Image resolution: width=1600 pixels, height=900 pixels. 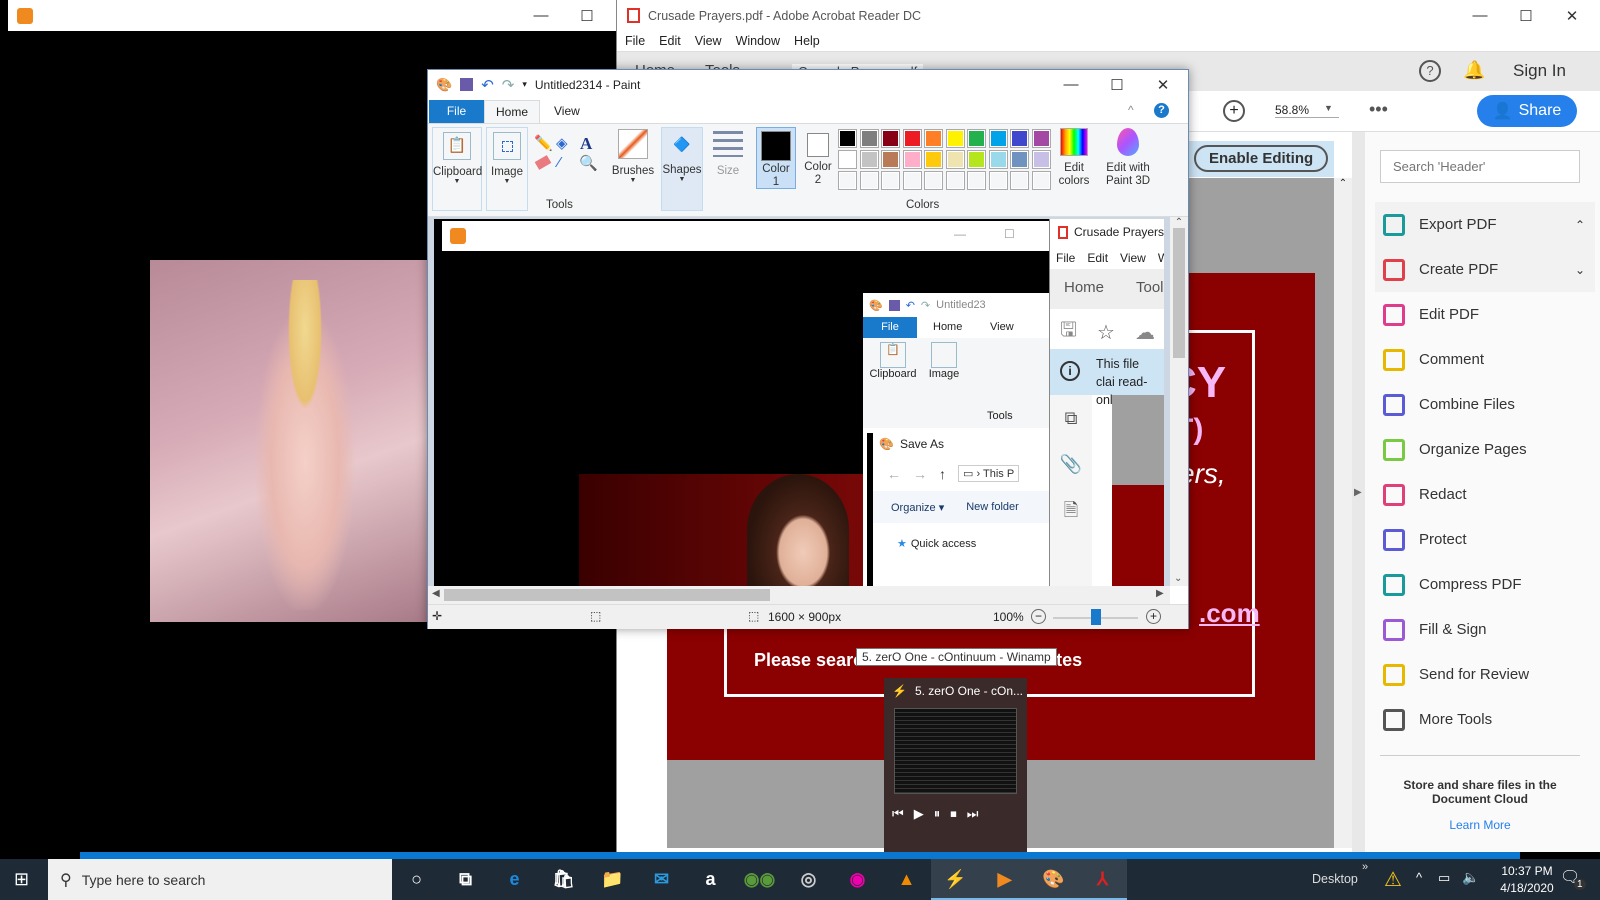 I want to click on scroll-up-arrow: ⌃, so click(x=1179, y=222).